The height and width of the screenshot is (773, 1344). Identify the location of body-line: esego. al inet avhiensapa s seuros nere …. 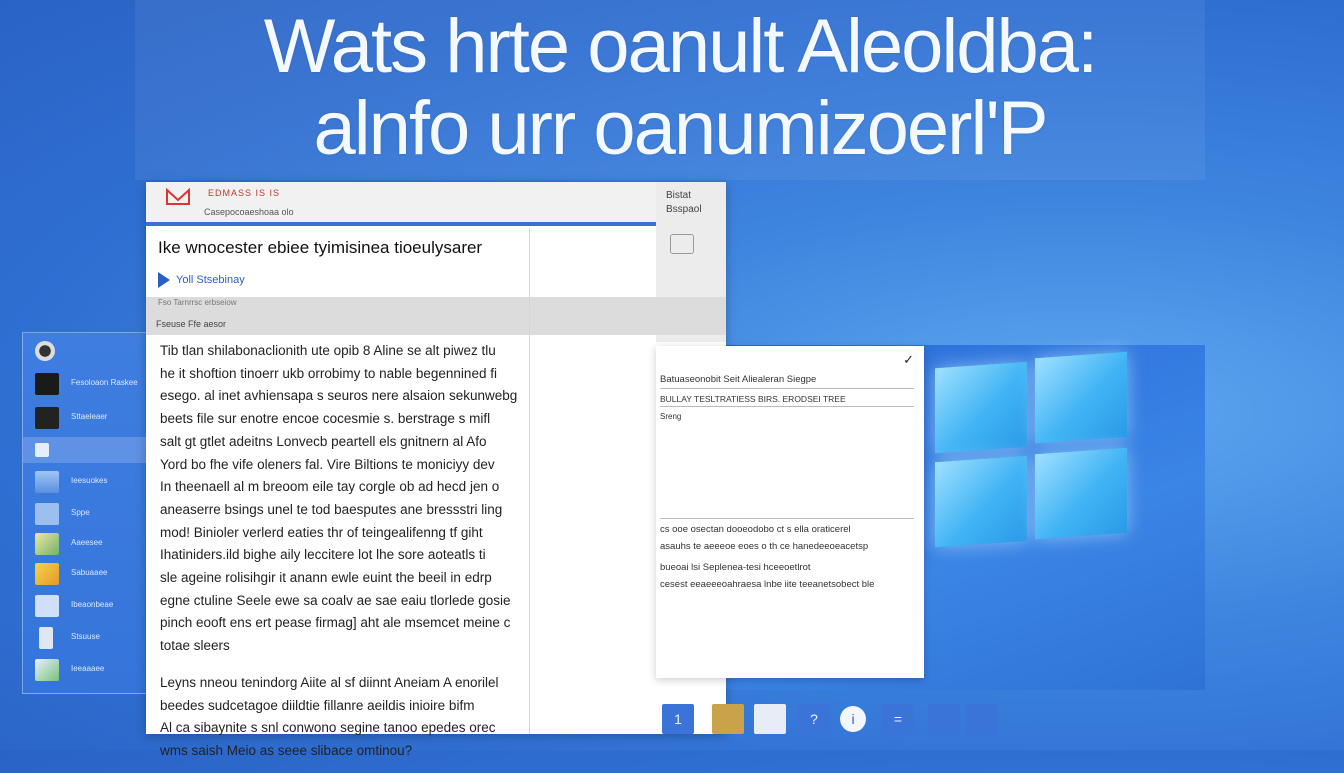
(339, 396).